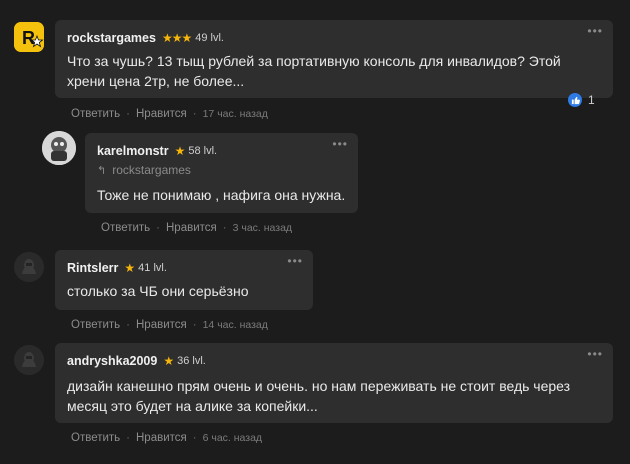 Image resolution: width=630 pixels, height=464 pixels. I want to click on avatar: R, so click(29, 37).